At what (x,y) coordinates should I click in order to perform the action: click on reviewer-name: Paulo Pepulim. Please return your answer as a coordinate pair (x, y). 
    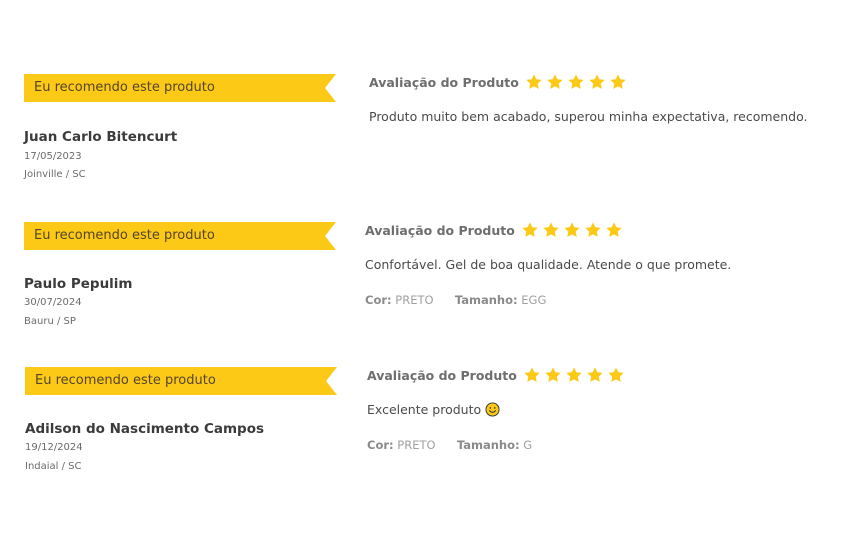
    Looking at the image, I should click on (78, 284).